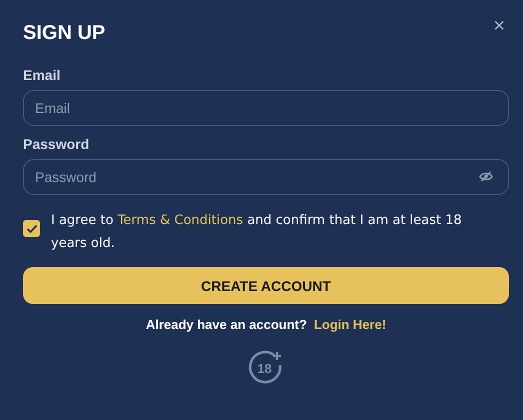 The width and height of the screenshot is (523, 420). Describe the element at coordinates (350, 324) in the screenshot. I see `login-link: Login Here!` at that location.